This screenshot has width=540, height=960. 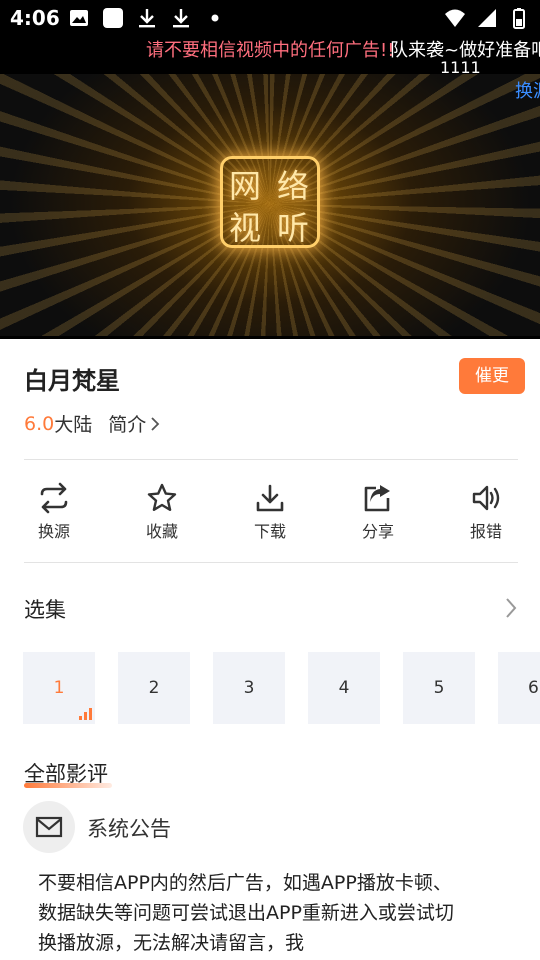 I want to click on episode-number: 6, so click(x=533, y=688).